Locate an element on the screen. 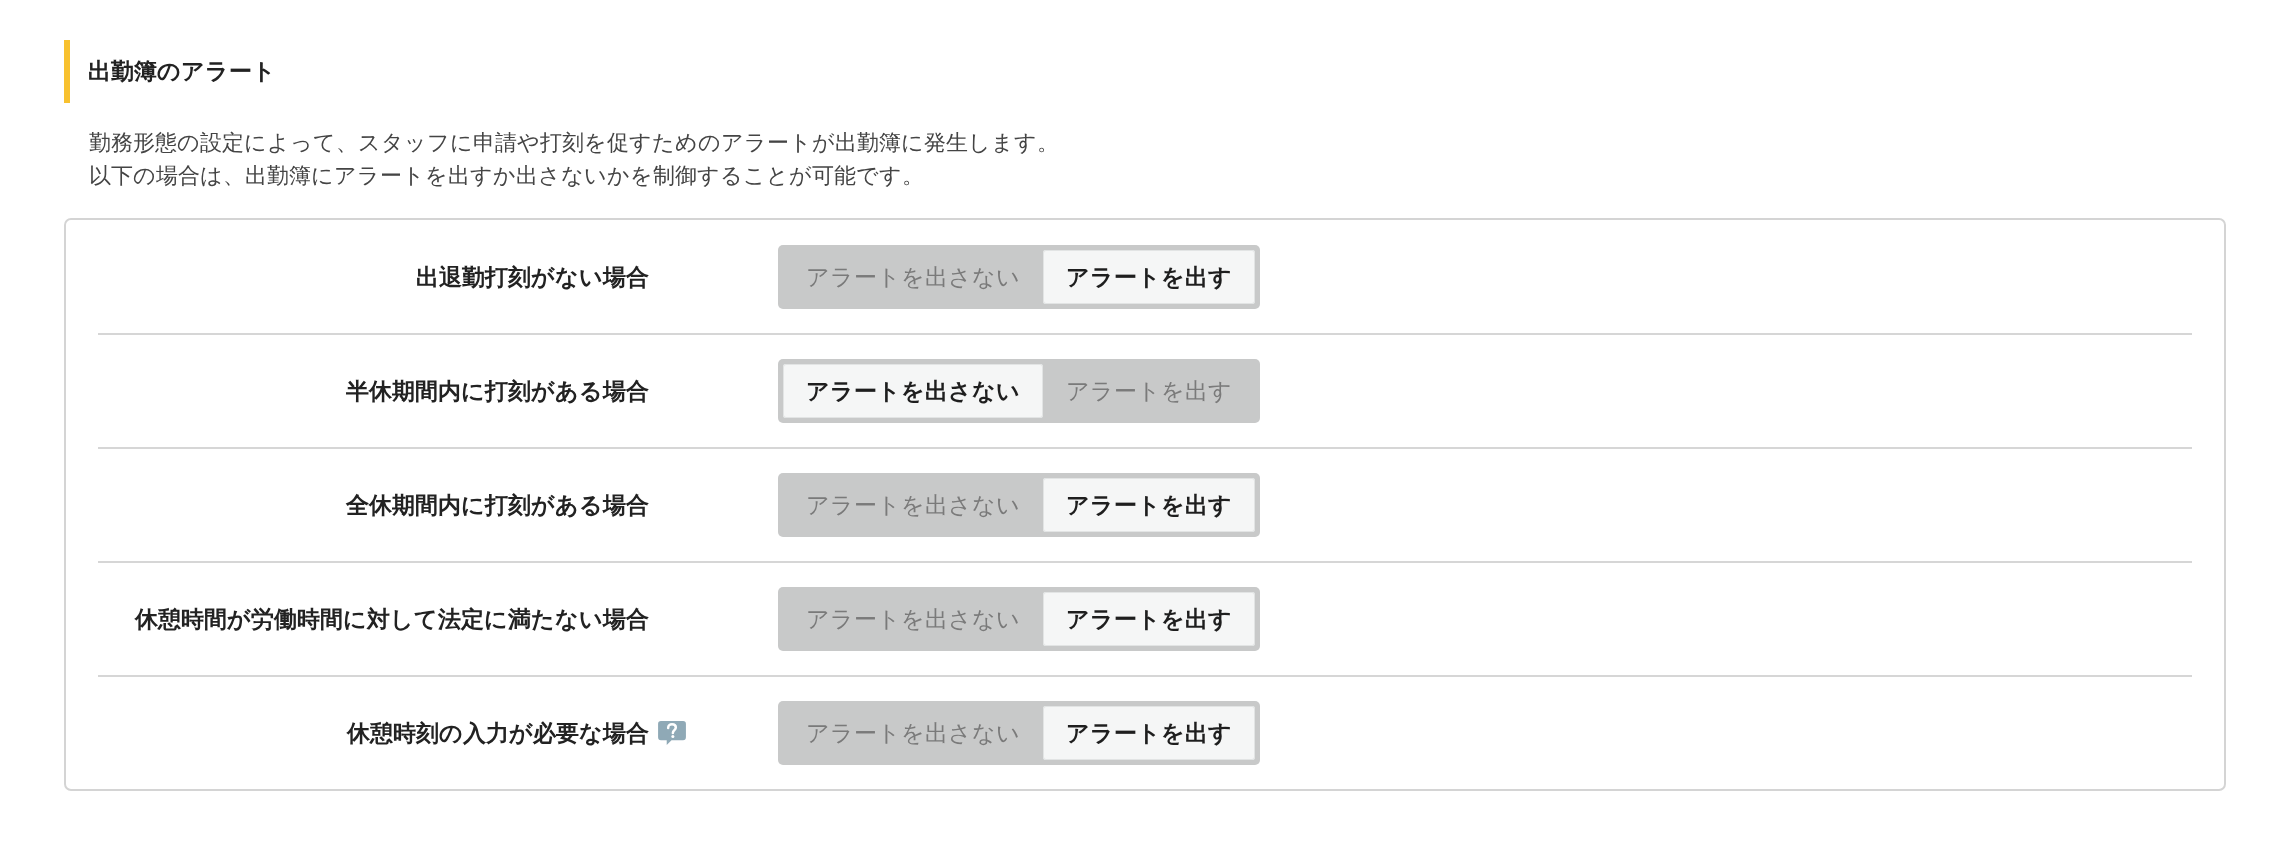 This screenshot has height=850, width=2292. setting-label: 半休期間内に打刻がある場合 is located at coordinates (497, 391).